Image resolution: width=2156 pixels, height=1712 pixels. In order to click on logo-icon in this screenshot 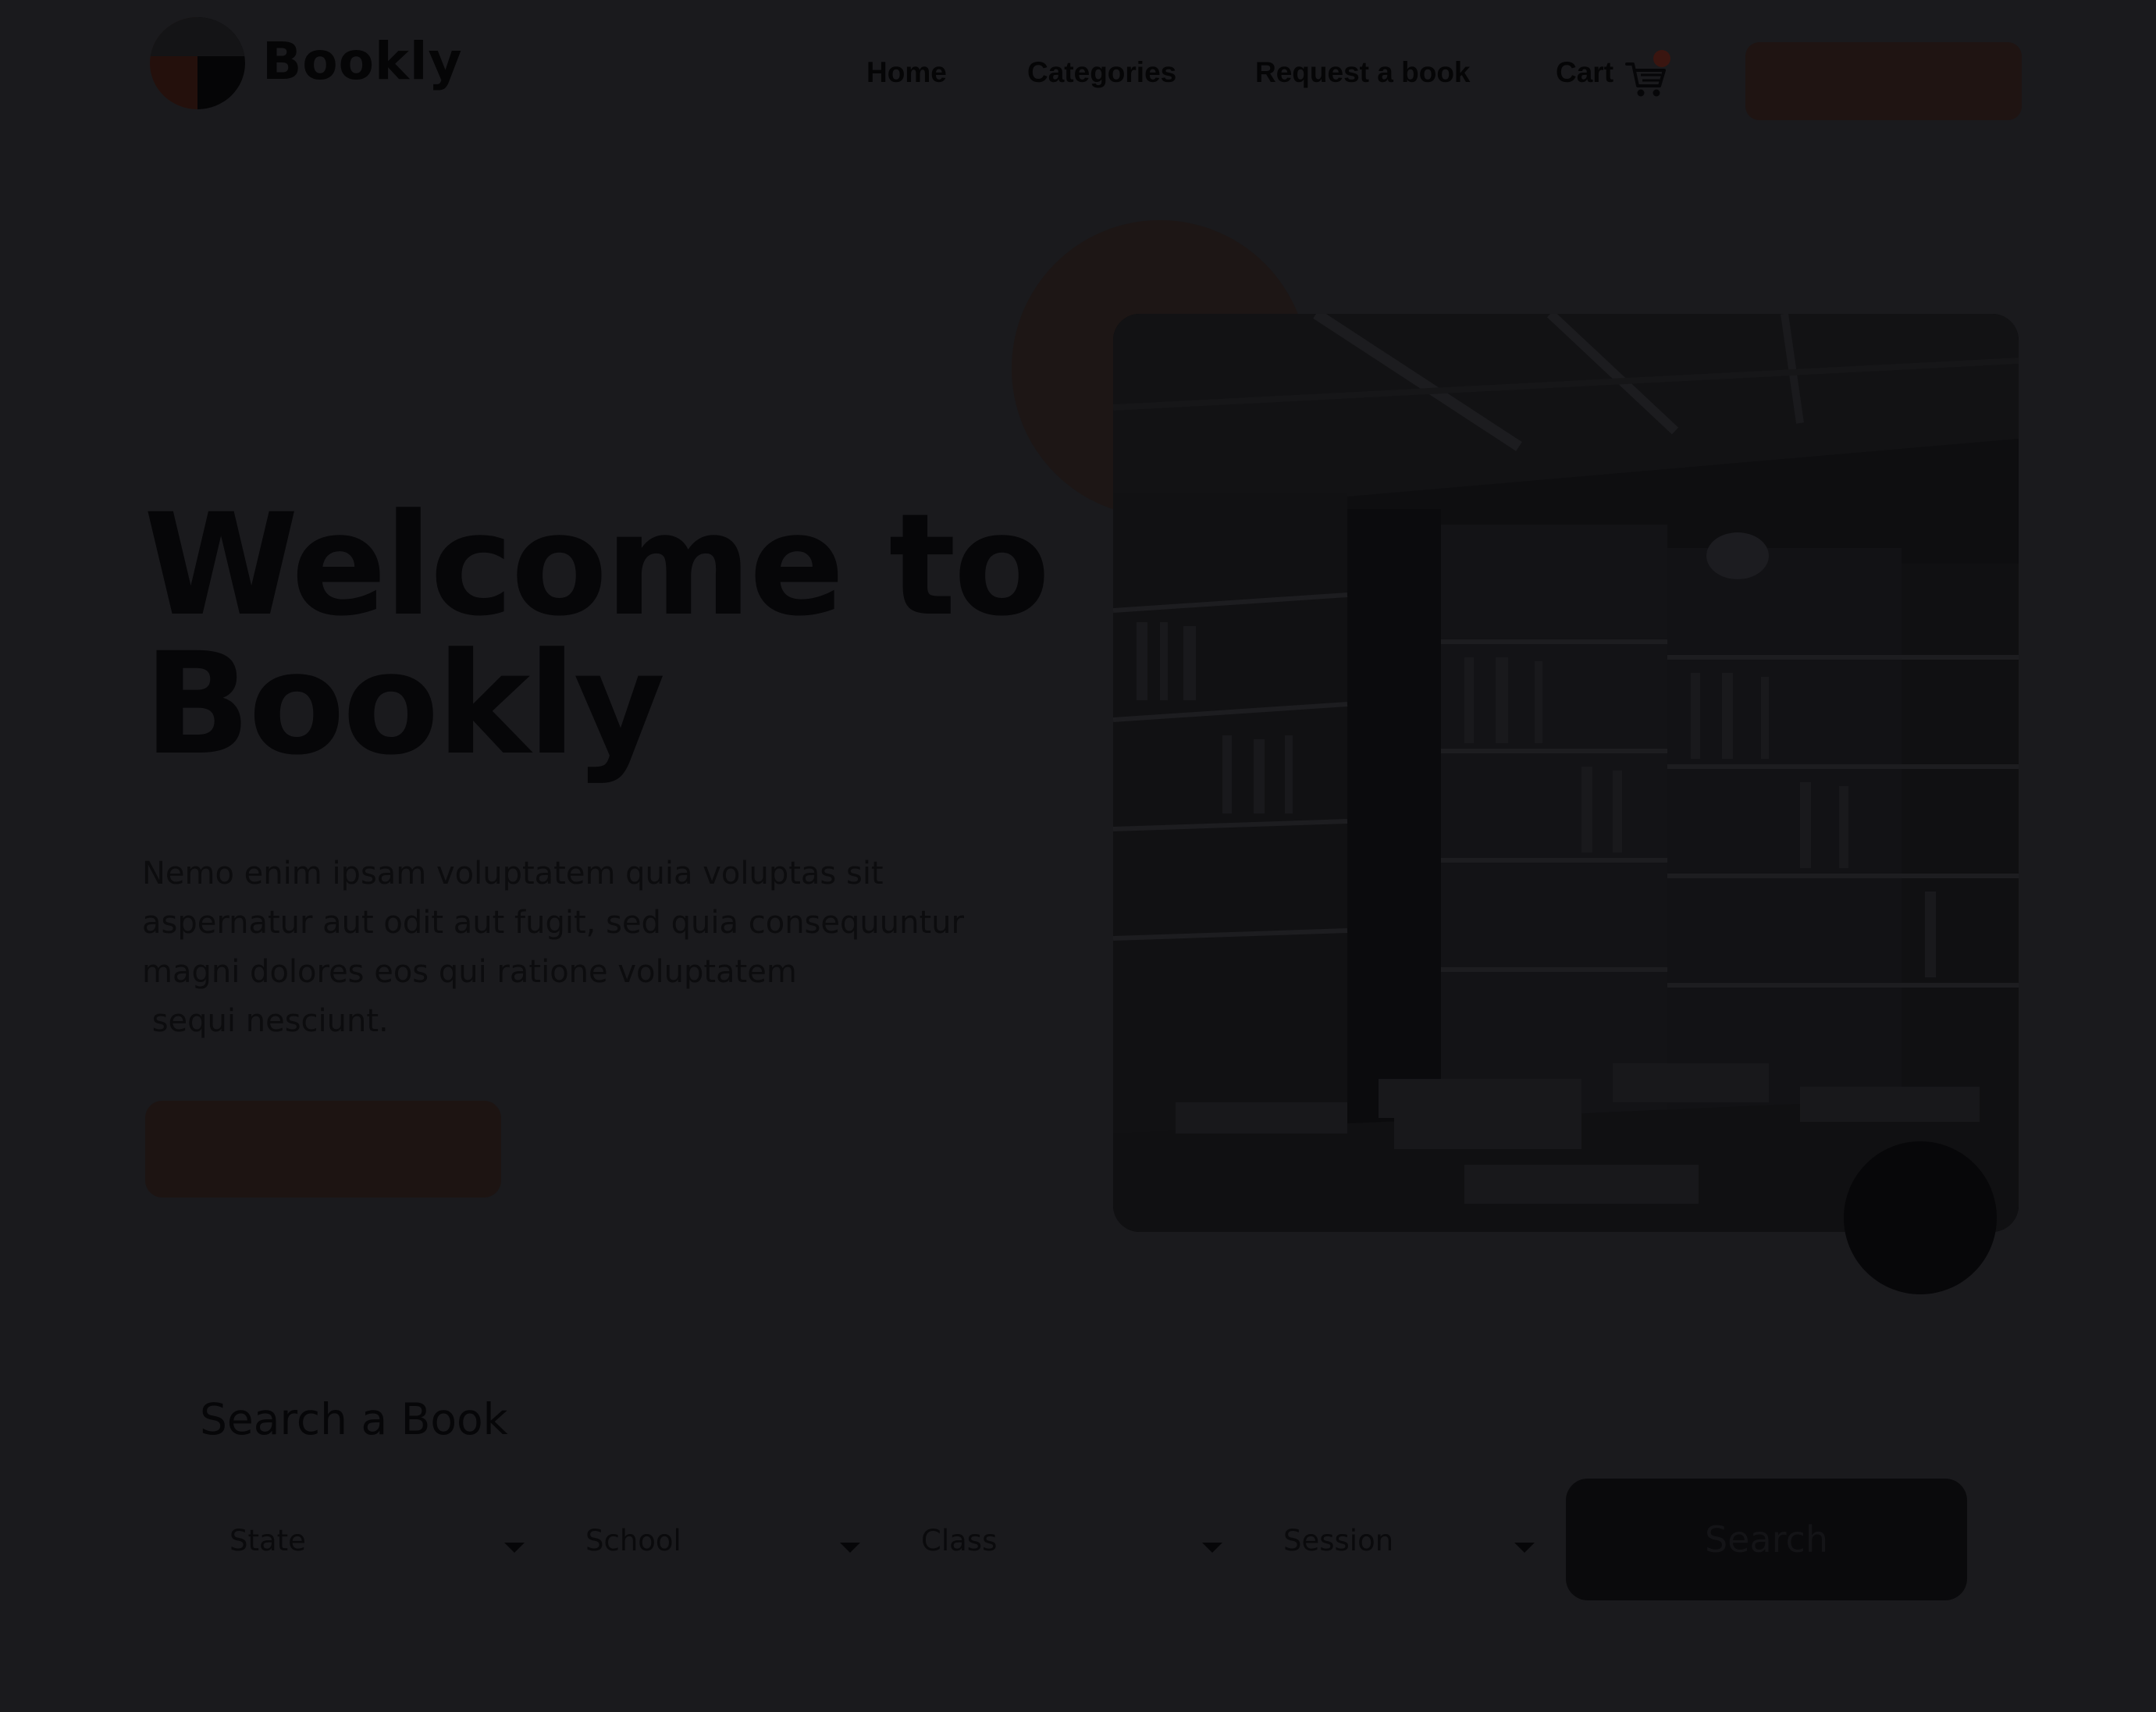, I will do `click(197, 63)`.